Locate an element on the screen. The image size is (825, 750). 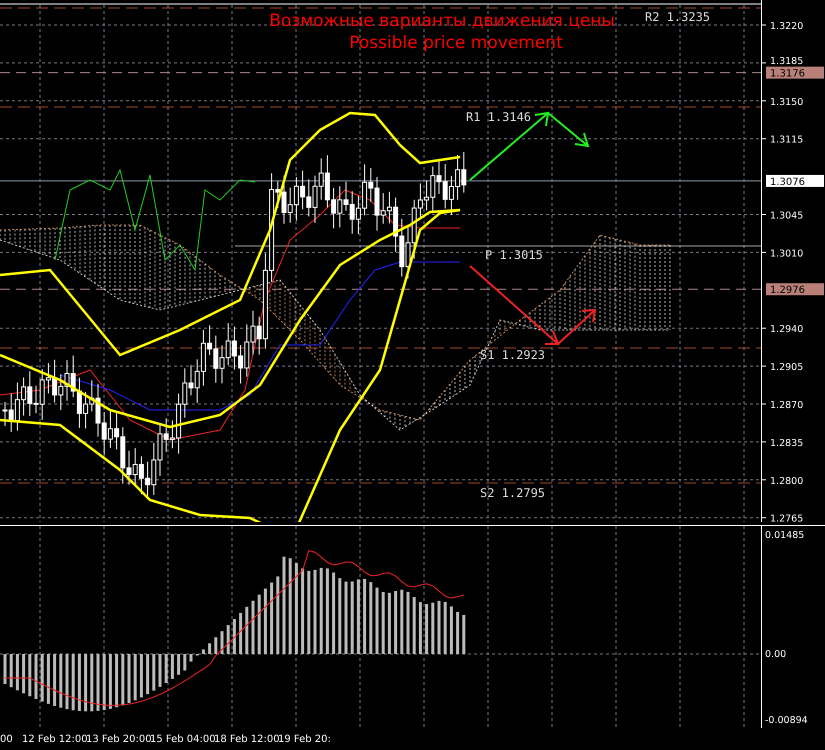
price-tick-label: 1.2835 is located at coordinates (787, 443).